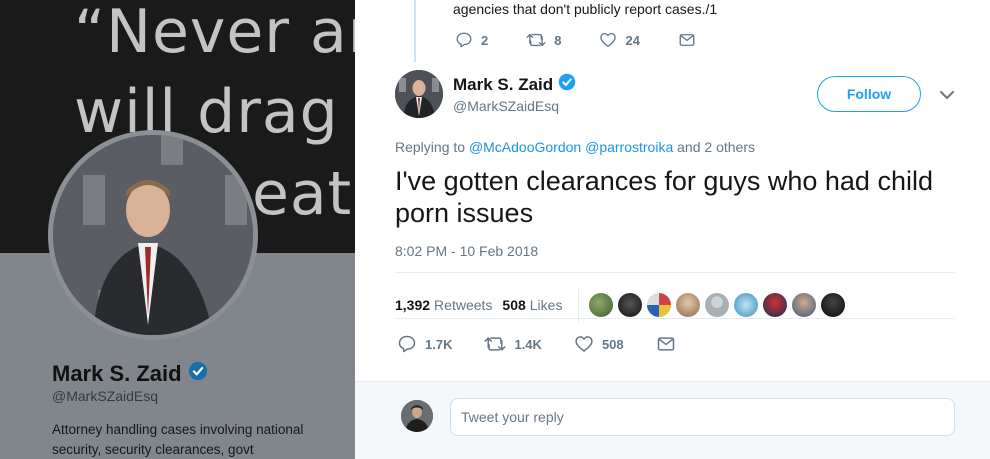 This screenshot has height=459, width=990. What do you see at coordinates (302, 194) in the screenshot?
I see `banner-text-line: eat` at bounding box center [302, 194].